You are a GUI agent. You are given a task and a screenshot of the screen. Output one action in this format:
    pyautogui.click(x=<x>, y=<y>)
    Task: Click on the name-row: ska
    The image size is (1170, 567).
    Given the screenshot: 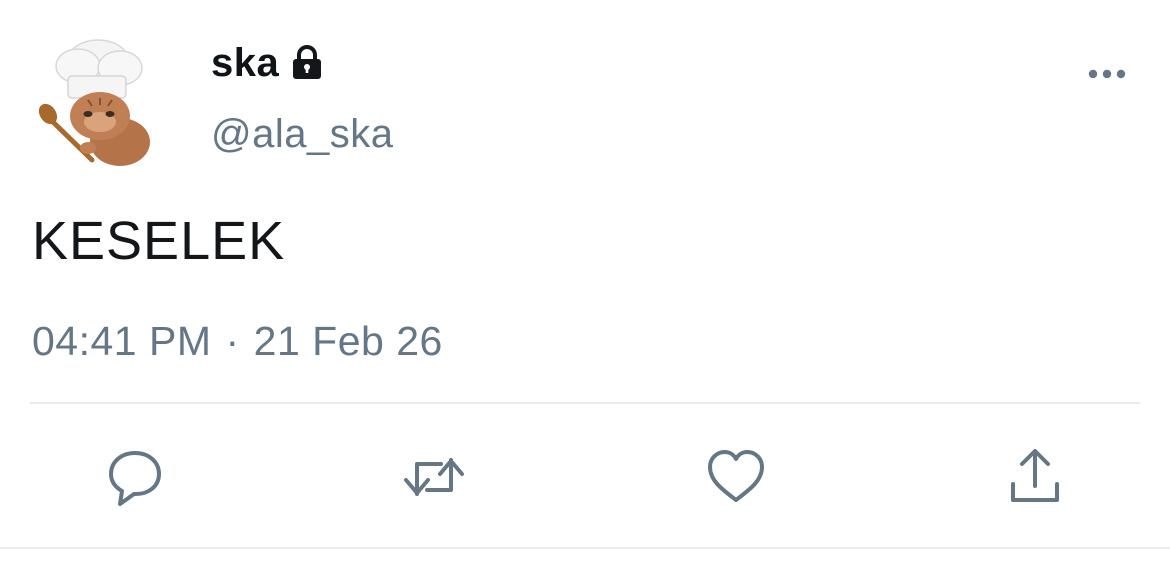 What is the action you would take?
    pyautogui.click(x=269, y=63)
    